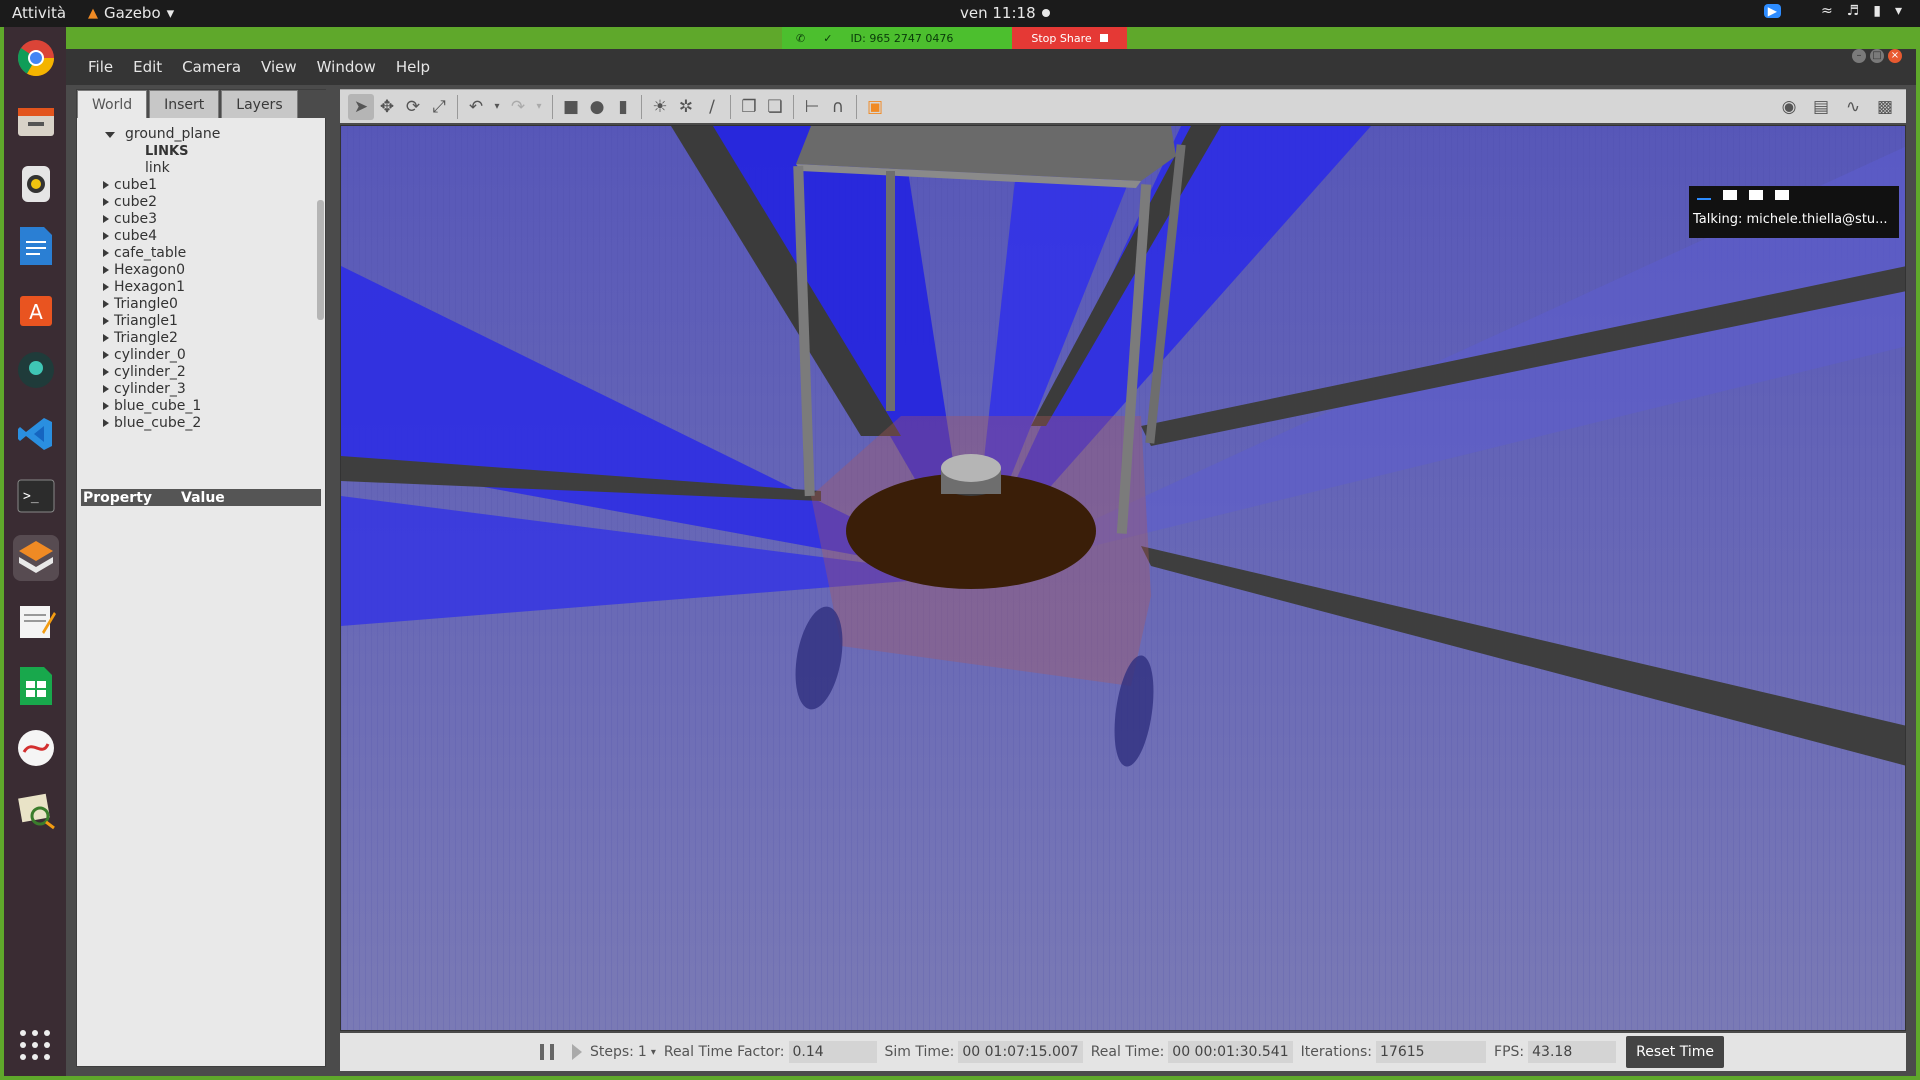 This screenshot has width=1920, height=1080. Describe the element at coordinates (413, 107) in the screenshot. I see `rotate-mode-icon: ⟳` at that location.